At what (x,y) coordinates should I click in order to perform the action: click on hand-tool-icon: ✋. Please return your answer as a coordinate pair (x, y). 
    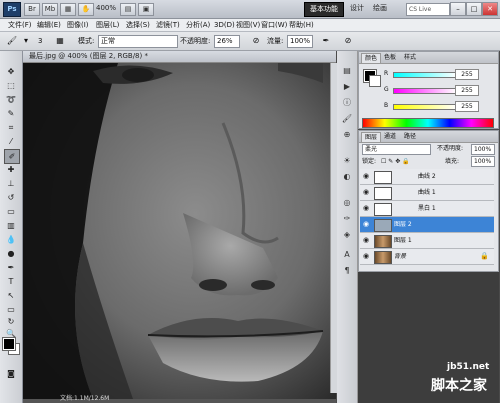
    Looking at the image, I should click on (86, 9).